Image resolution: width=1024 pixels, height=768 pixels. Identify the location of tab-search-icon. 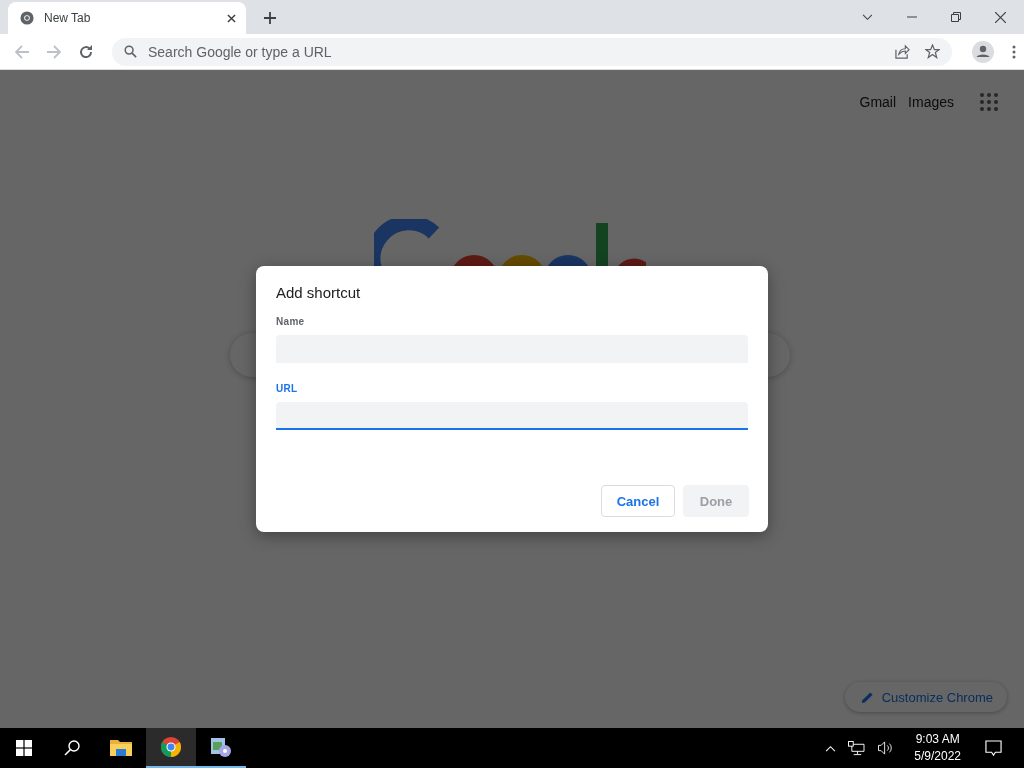
(867, 17).